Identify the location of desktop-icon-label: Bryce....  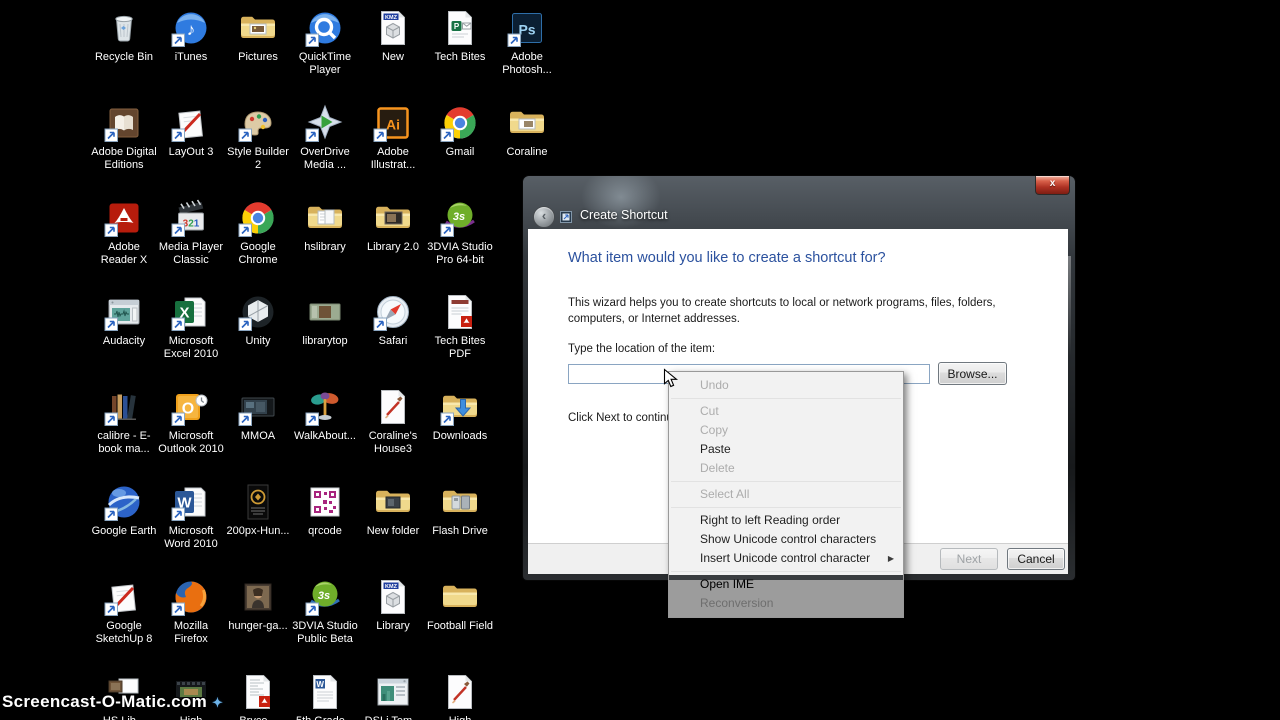
(258, 717).